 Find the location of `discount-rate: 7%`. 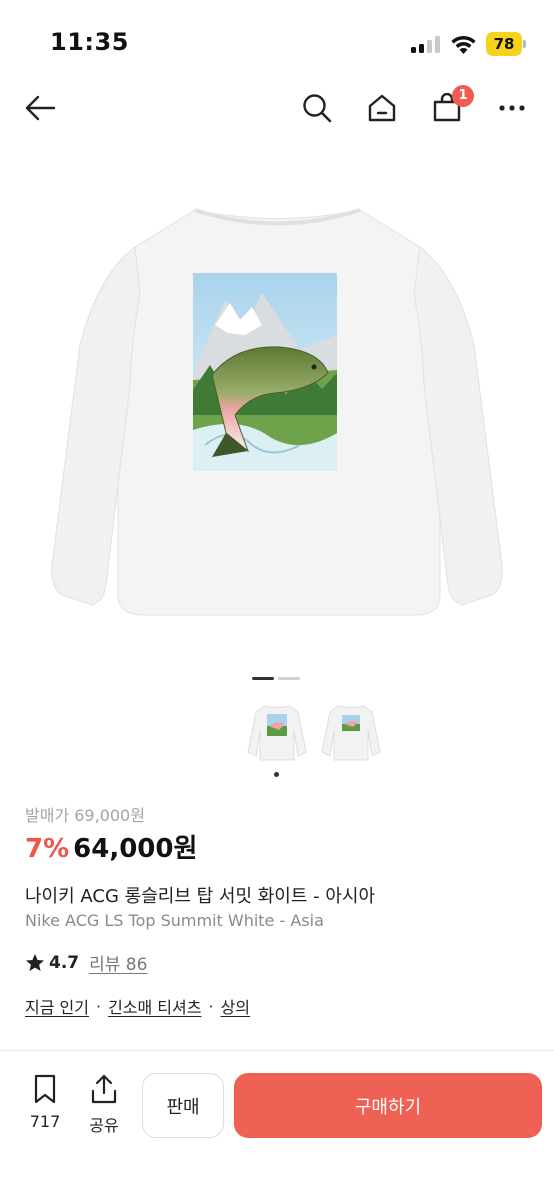

discount-rate: 7% is located at coordinates (47, 849).